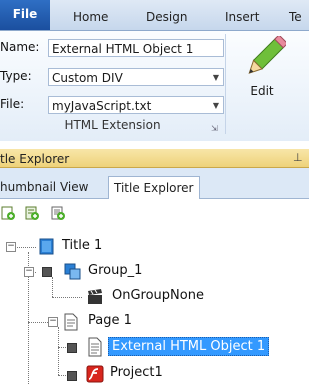  Describe the element at coordinates (136, 77) in the screenshot. I see `type-select: Custom DIV ▼` at that location.